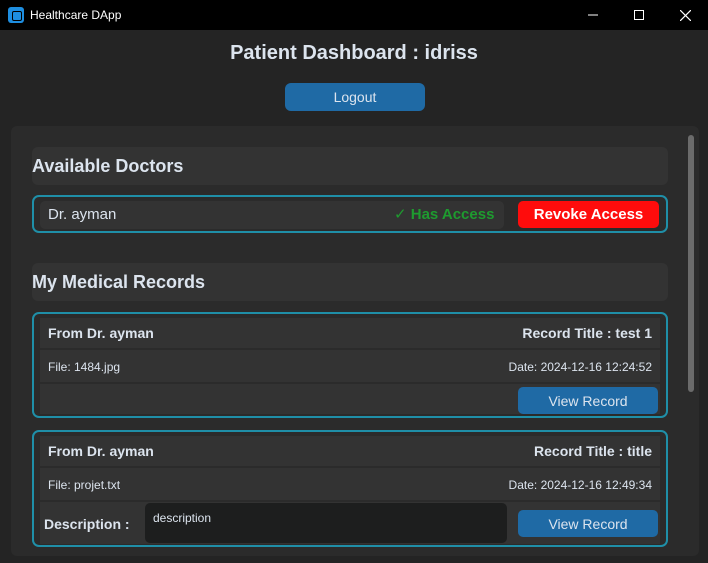 The width and height of the screenshot is (708, 563). What do you see at coordinates (84, 485) in the screenshot?
I see `record-file: File: projet.txt` at bounding box center [84, 485].